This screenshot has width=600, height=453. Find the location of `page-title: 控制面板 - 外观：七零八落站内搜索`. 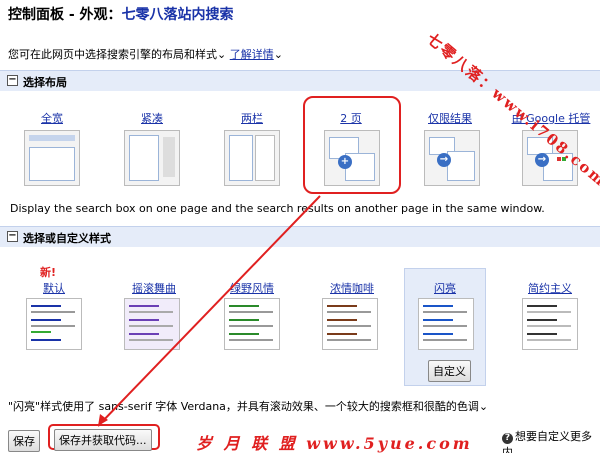

page-title: 控制面板 - 外观：七零八落站内搜索 is located at coordinates (121, 14).